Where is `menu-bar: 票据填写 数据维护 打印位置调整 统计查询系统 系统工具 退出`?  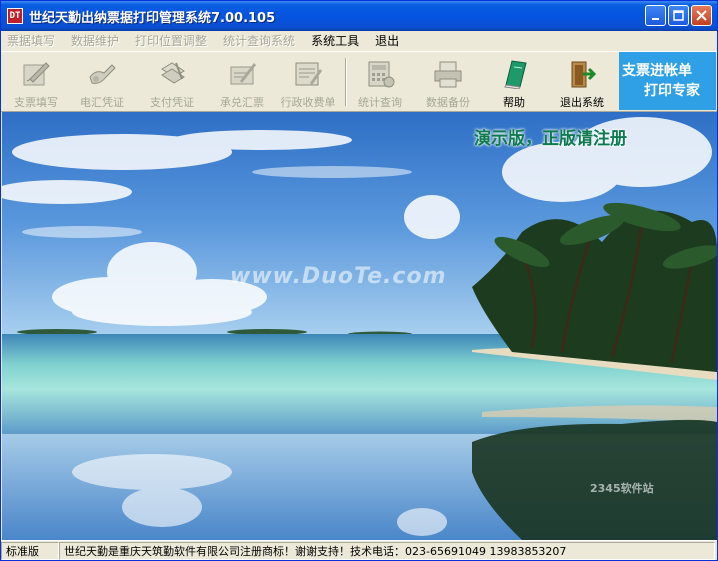
menu-bar: 票据填写 数据维护 打印位置调整 统计查询系统 系统工具 退出 is located at coordinates (359, 40).